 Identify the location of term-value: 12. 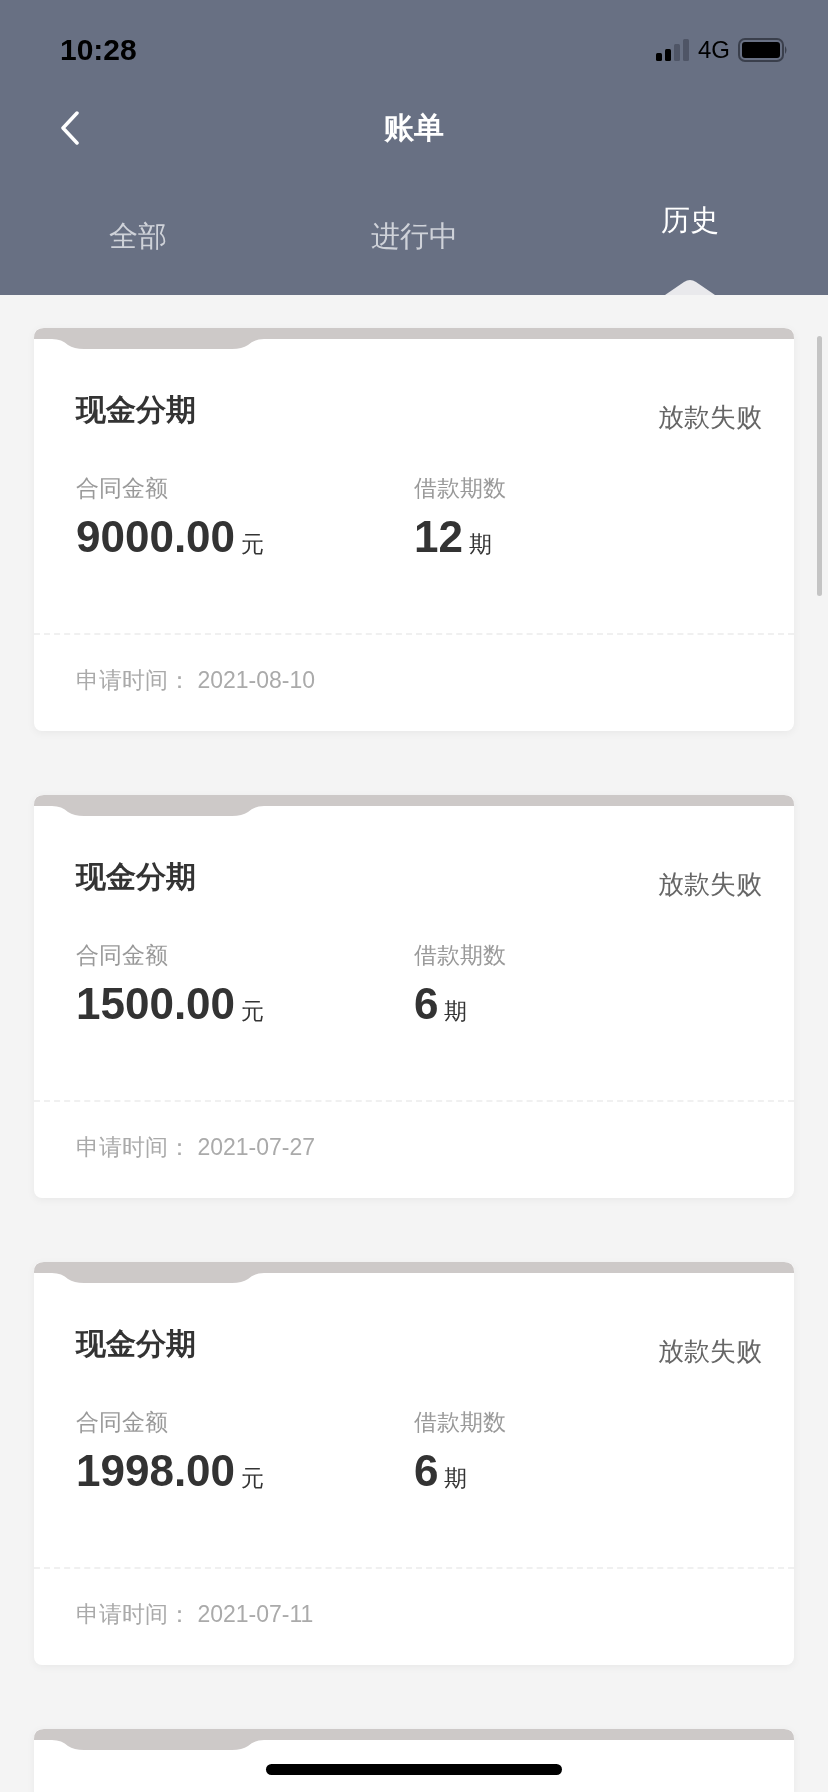
(438, 537).